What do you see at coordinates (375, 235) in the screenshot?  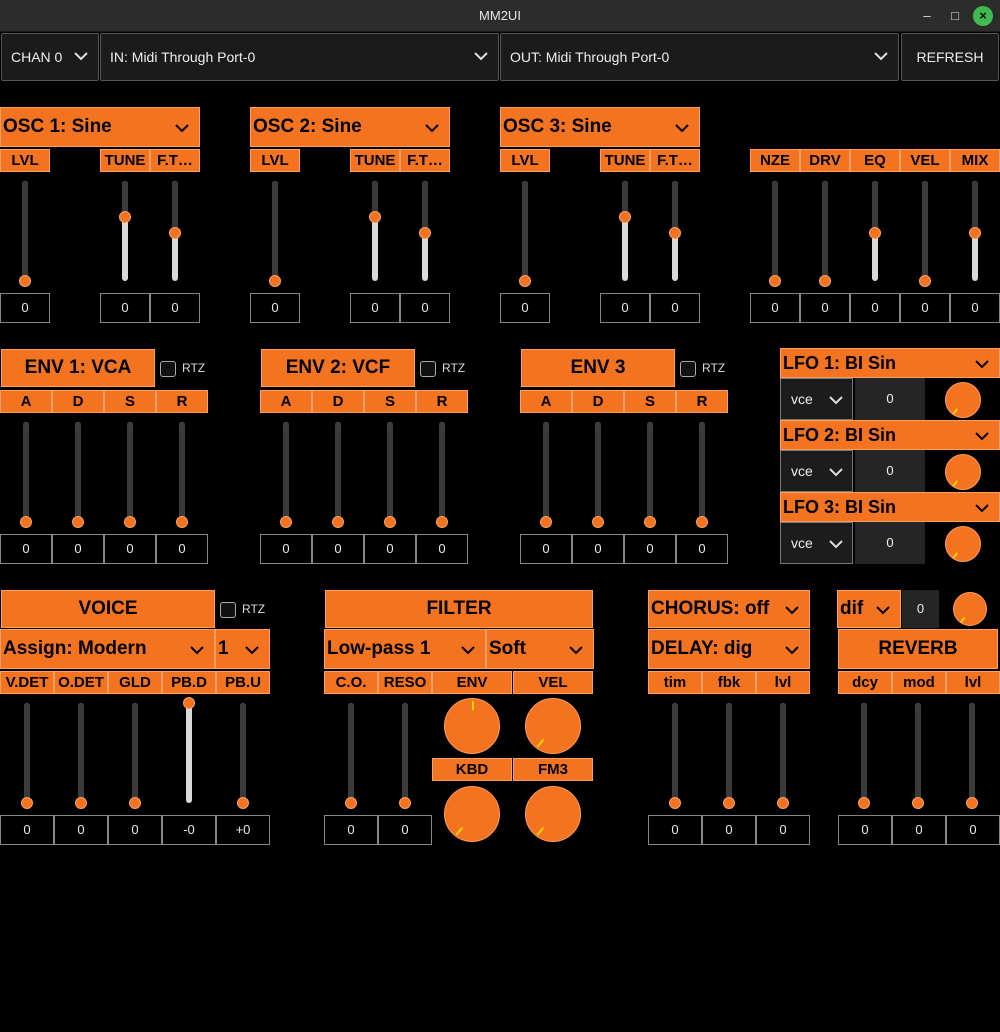 I see `osc2-tune-slider` at bounding box center [375, 235].